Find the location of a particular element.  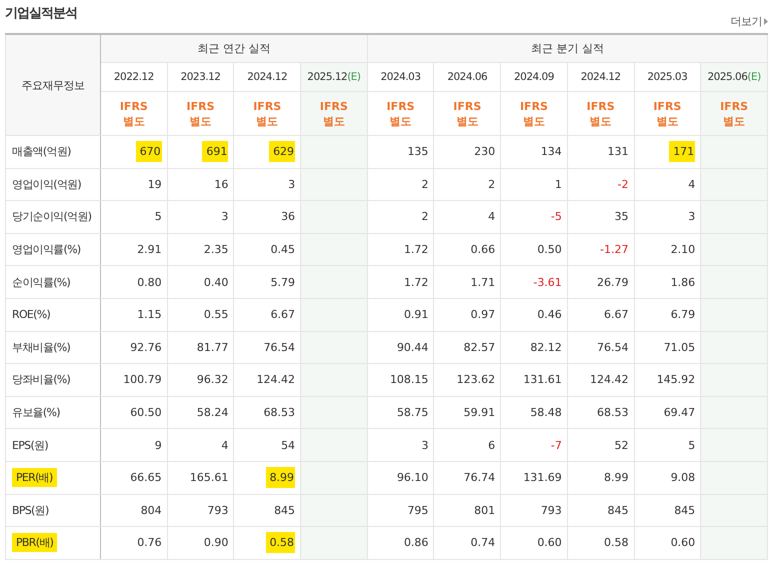

row-label: ROE(%) is located at coordinates (31, 315).